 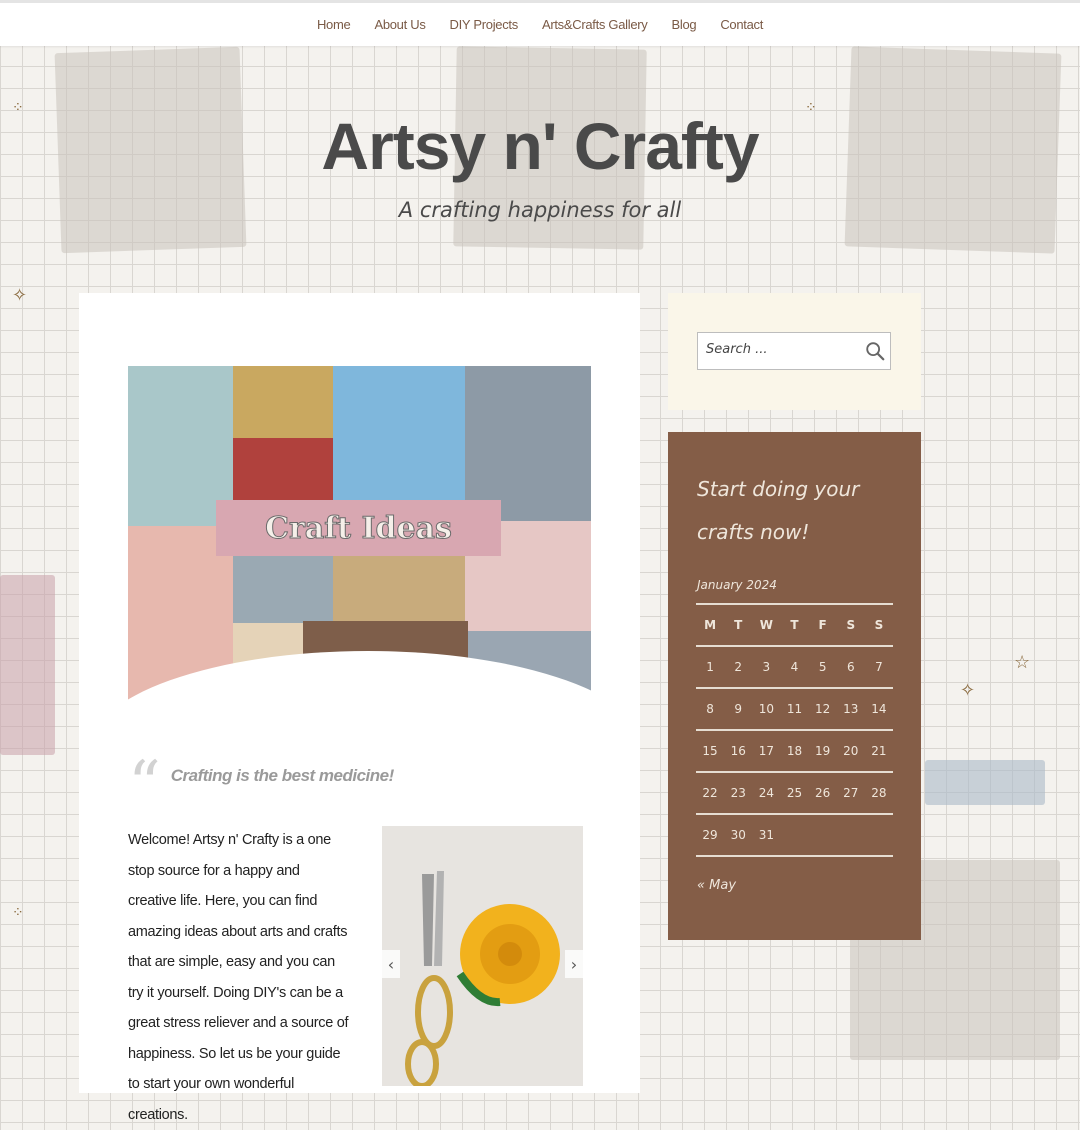 What do you see at coordinates (738, 751) in the screenshot?
I see `calendar-day: 16` at bounding box center [738, 751].